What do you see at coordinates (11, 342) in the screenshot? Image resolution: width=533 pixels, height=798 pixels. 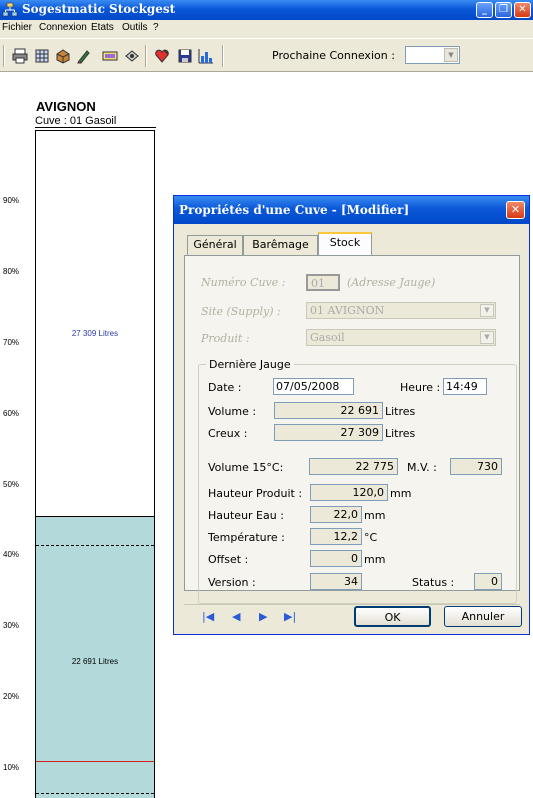 I see `tank-tick-label: 70%` at bounding box center [11, 342].